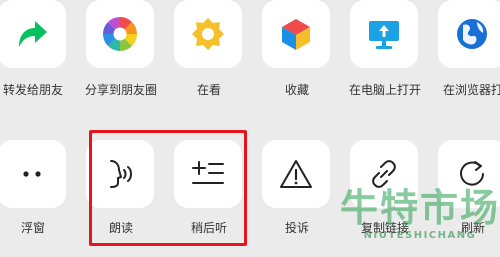 The height and width of the screenshot is (257, 500). What do you see at coordinates (208, 228) in the screenshot?
I see `share-item-label: 稍后听` at bounding box center [208, 228].